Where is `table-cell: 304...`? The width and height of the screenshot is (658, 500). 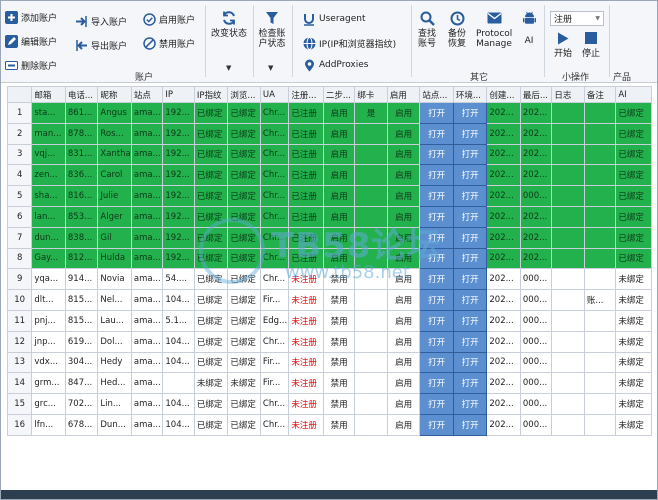
table-cell: 304... is located at coordinates (81, 362).